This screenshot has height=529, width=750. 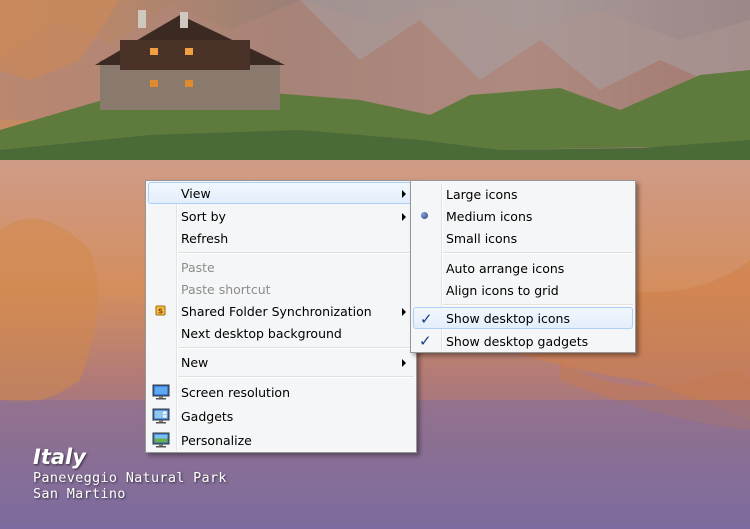 I want to click on wallpaper-subtitle: Paneveggio Natural Park, so click(x=130, y=478).